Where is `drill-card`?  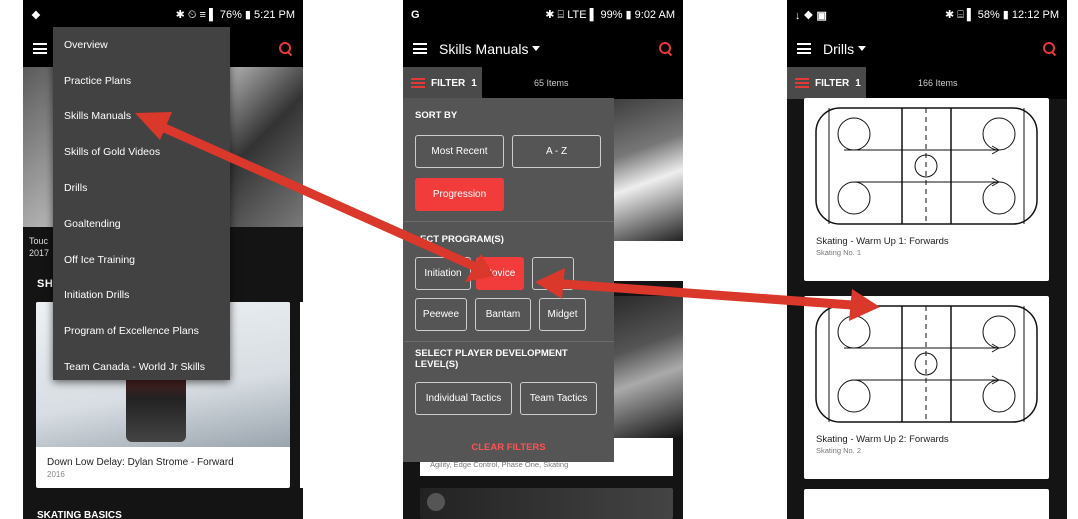 drill-card is located at coordinates (926, 504).